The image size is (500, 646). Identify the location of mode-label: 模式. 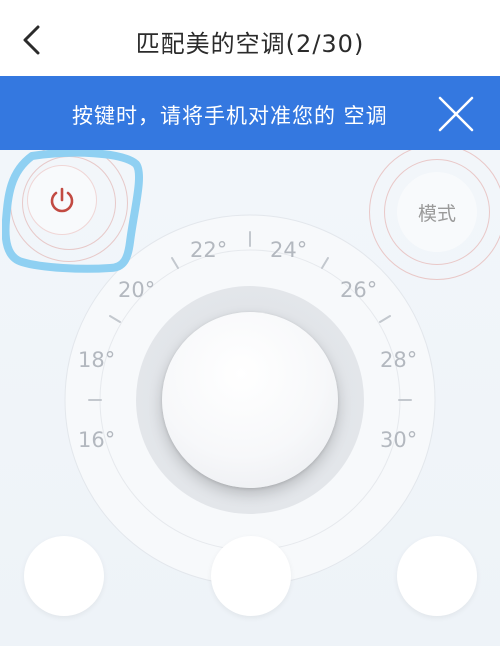
(436, 213).